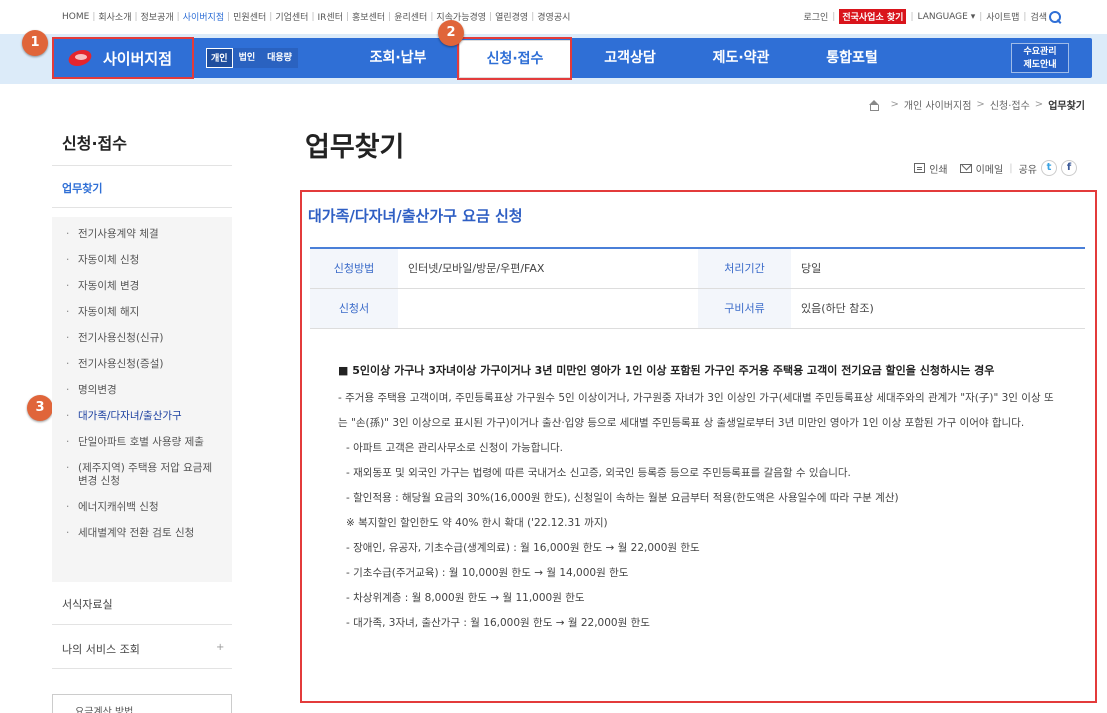 This screenshot has height=713, width=1107. What do you see at coordinates (451, 33) in the screenshot?
I see `step-marker-2: 2` at bounding box center [451, 33].